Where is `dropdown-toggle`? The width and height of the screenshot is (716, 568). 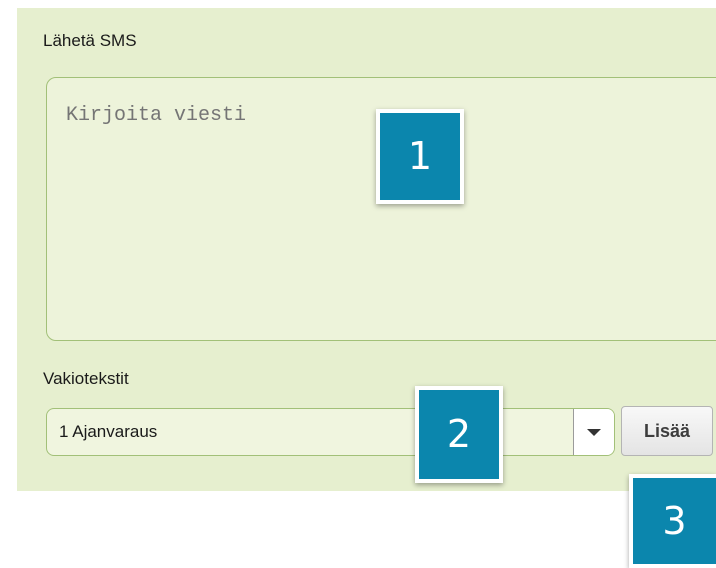 dropdown-toggle is located at coordinates (593, 432).